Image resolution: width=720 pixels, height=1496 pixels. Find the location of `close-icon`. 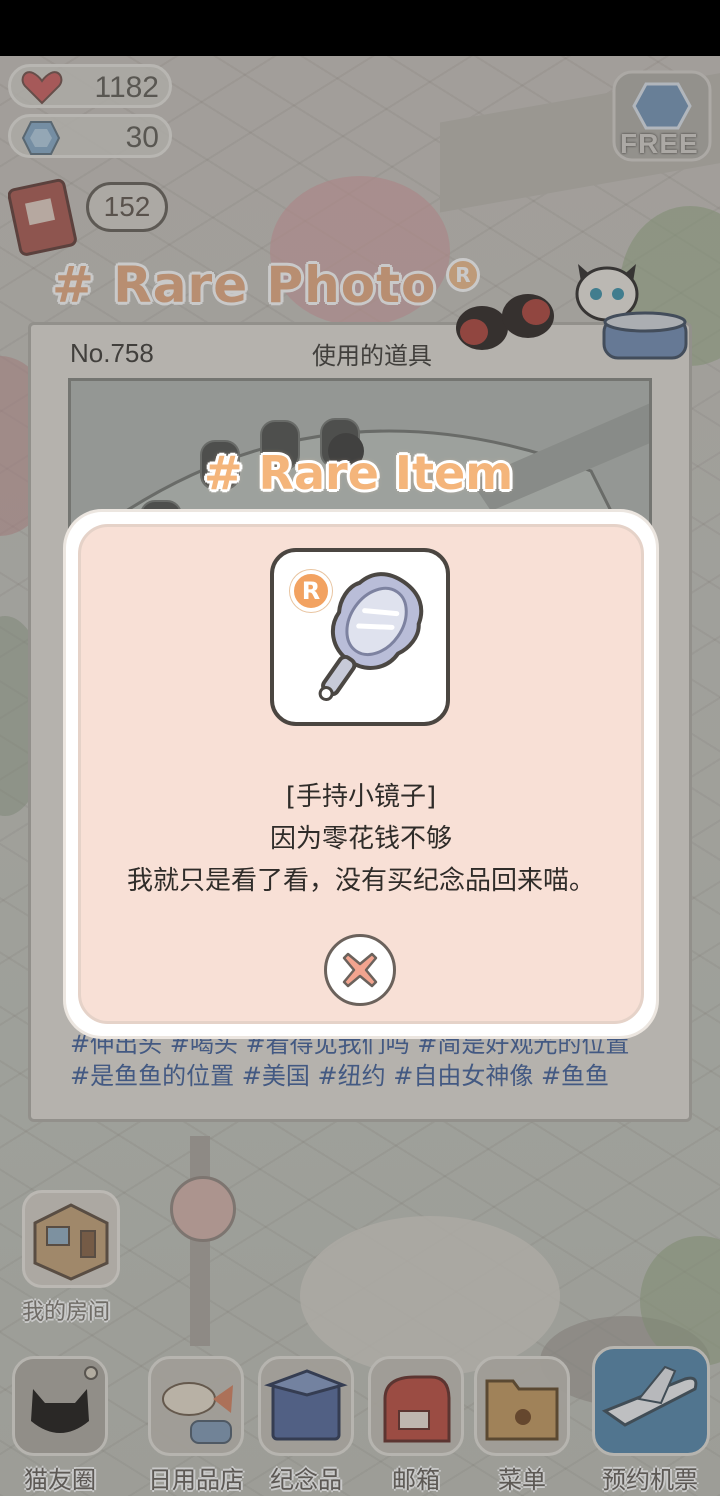

close-icon is located at coordinates (360, 970).